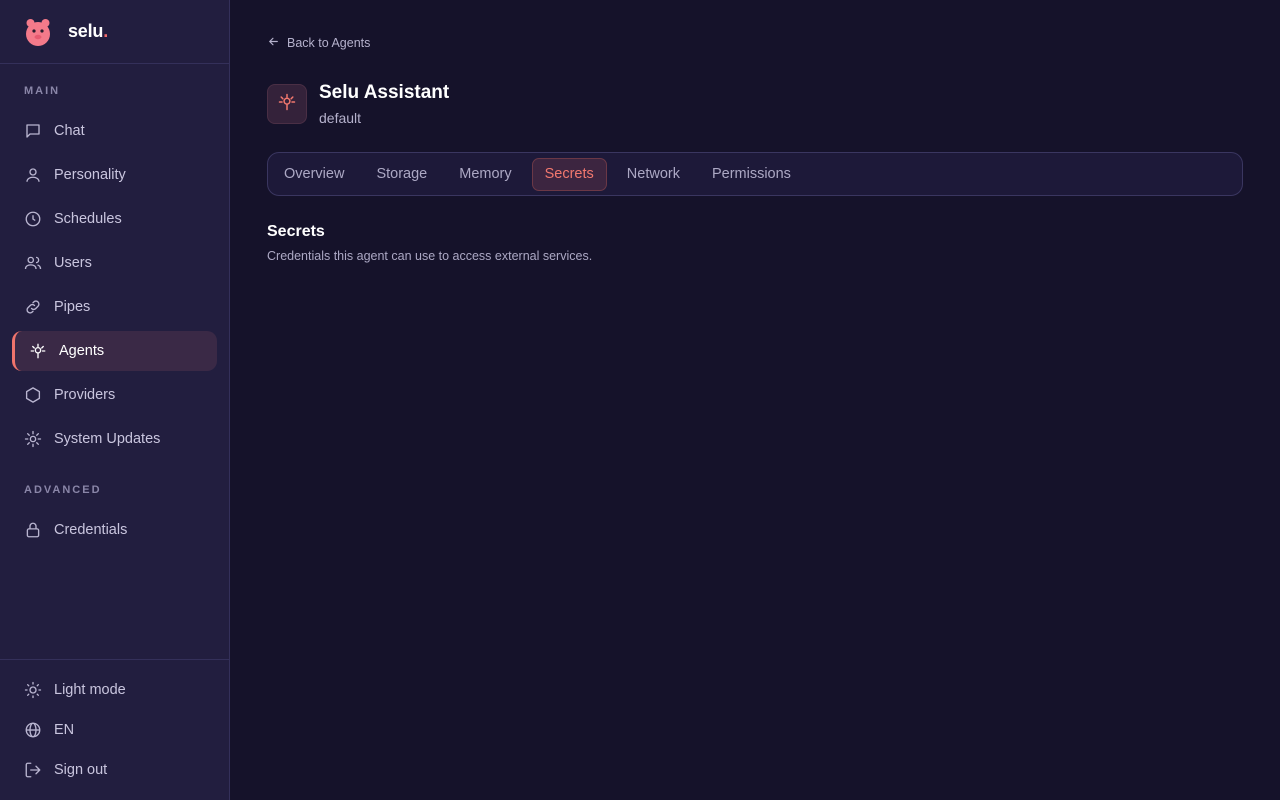 The width and height of the screenshot is (1280, 800). Describe the element at coordinates (273, 43) in the screenshot. I see `arrow-left-icon` at that location.